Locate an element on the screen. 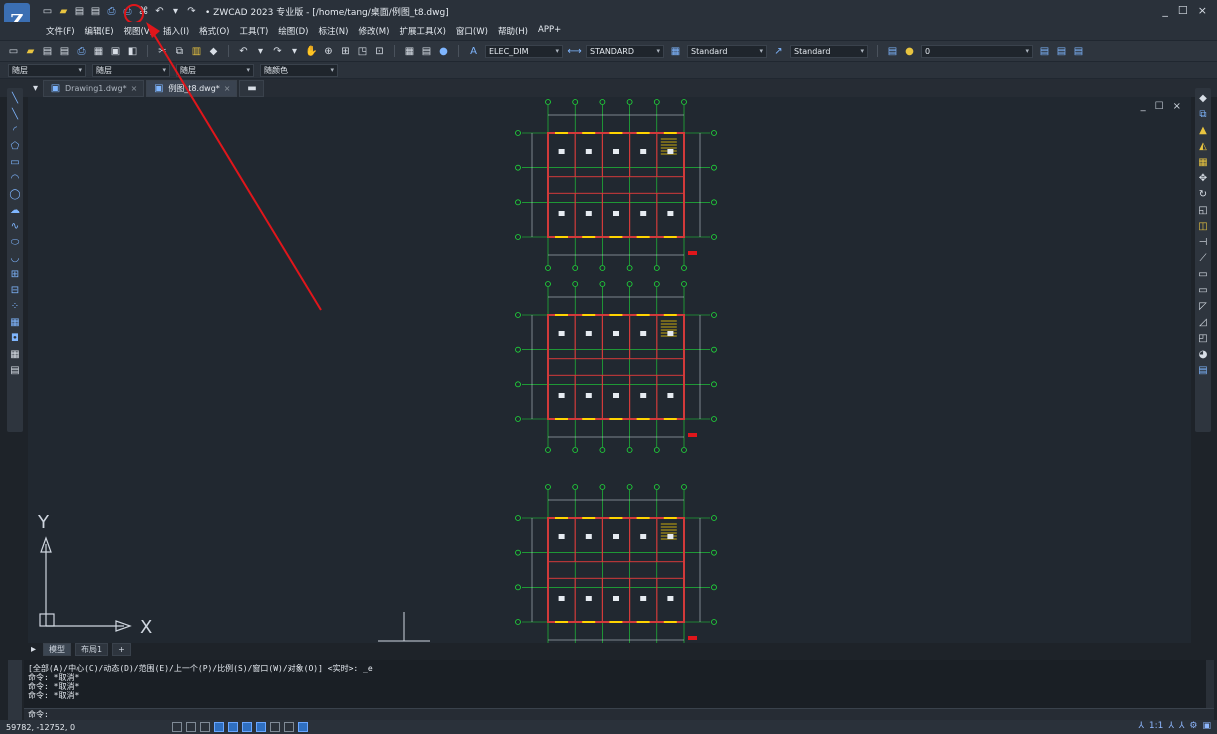 This screenshot has width=1217, height=734. mtext-icon: ▤ is located at coordinates (15, 370).